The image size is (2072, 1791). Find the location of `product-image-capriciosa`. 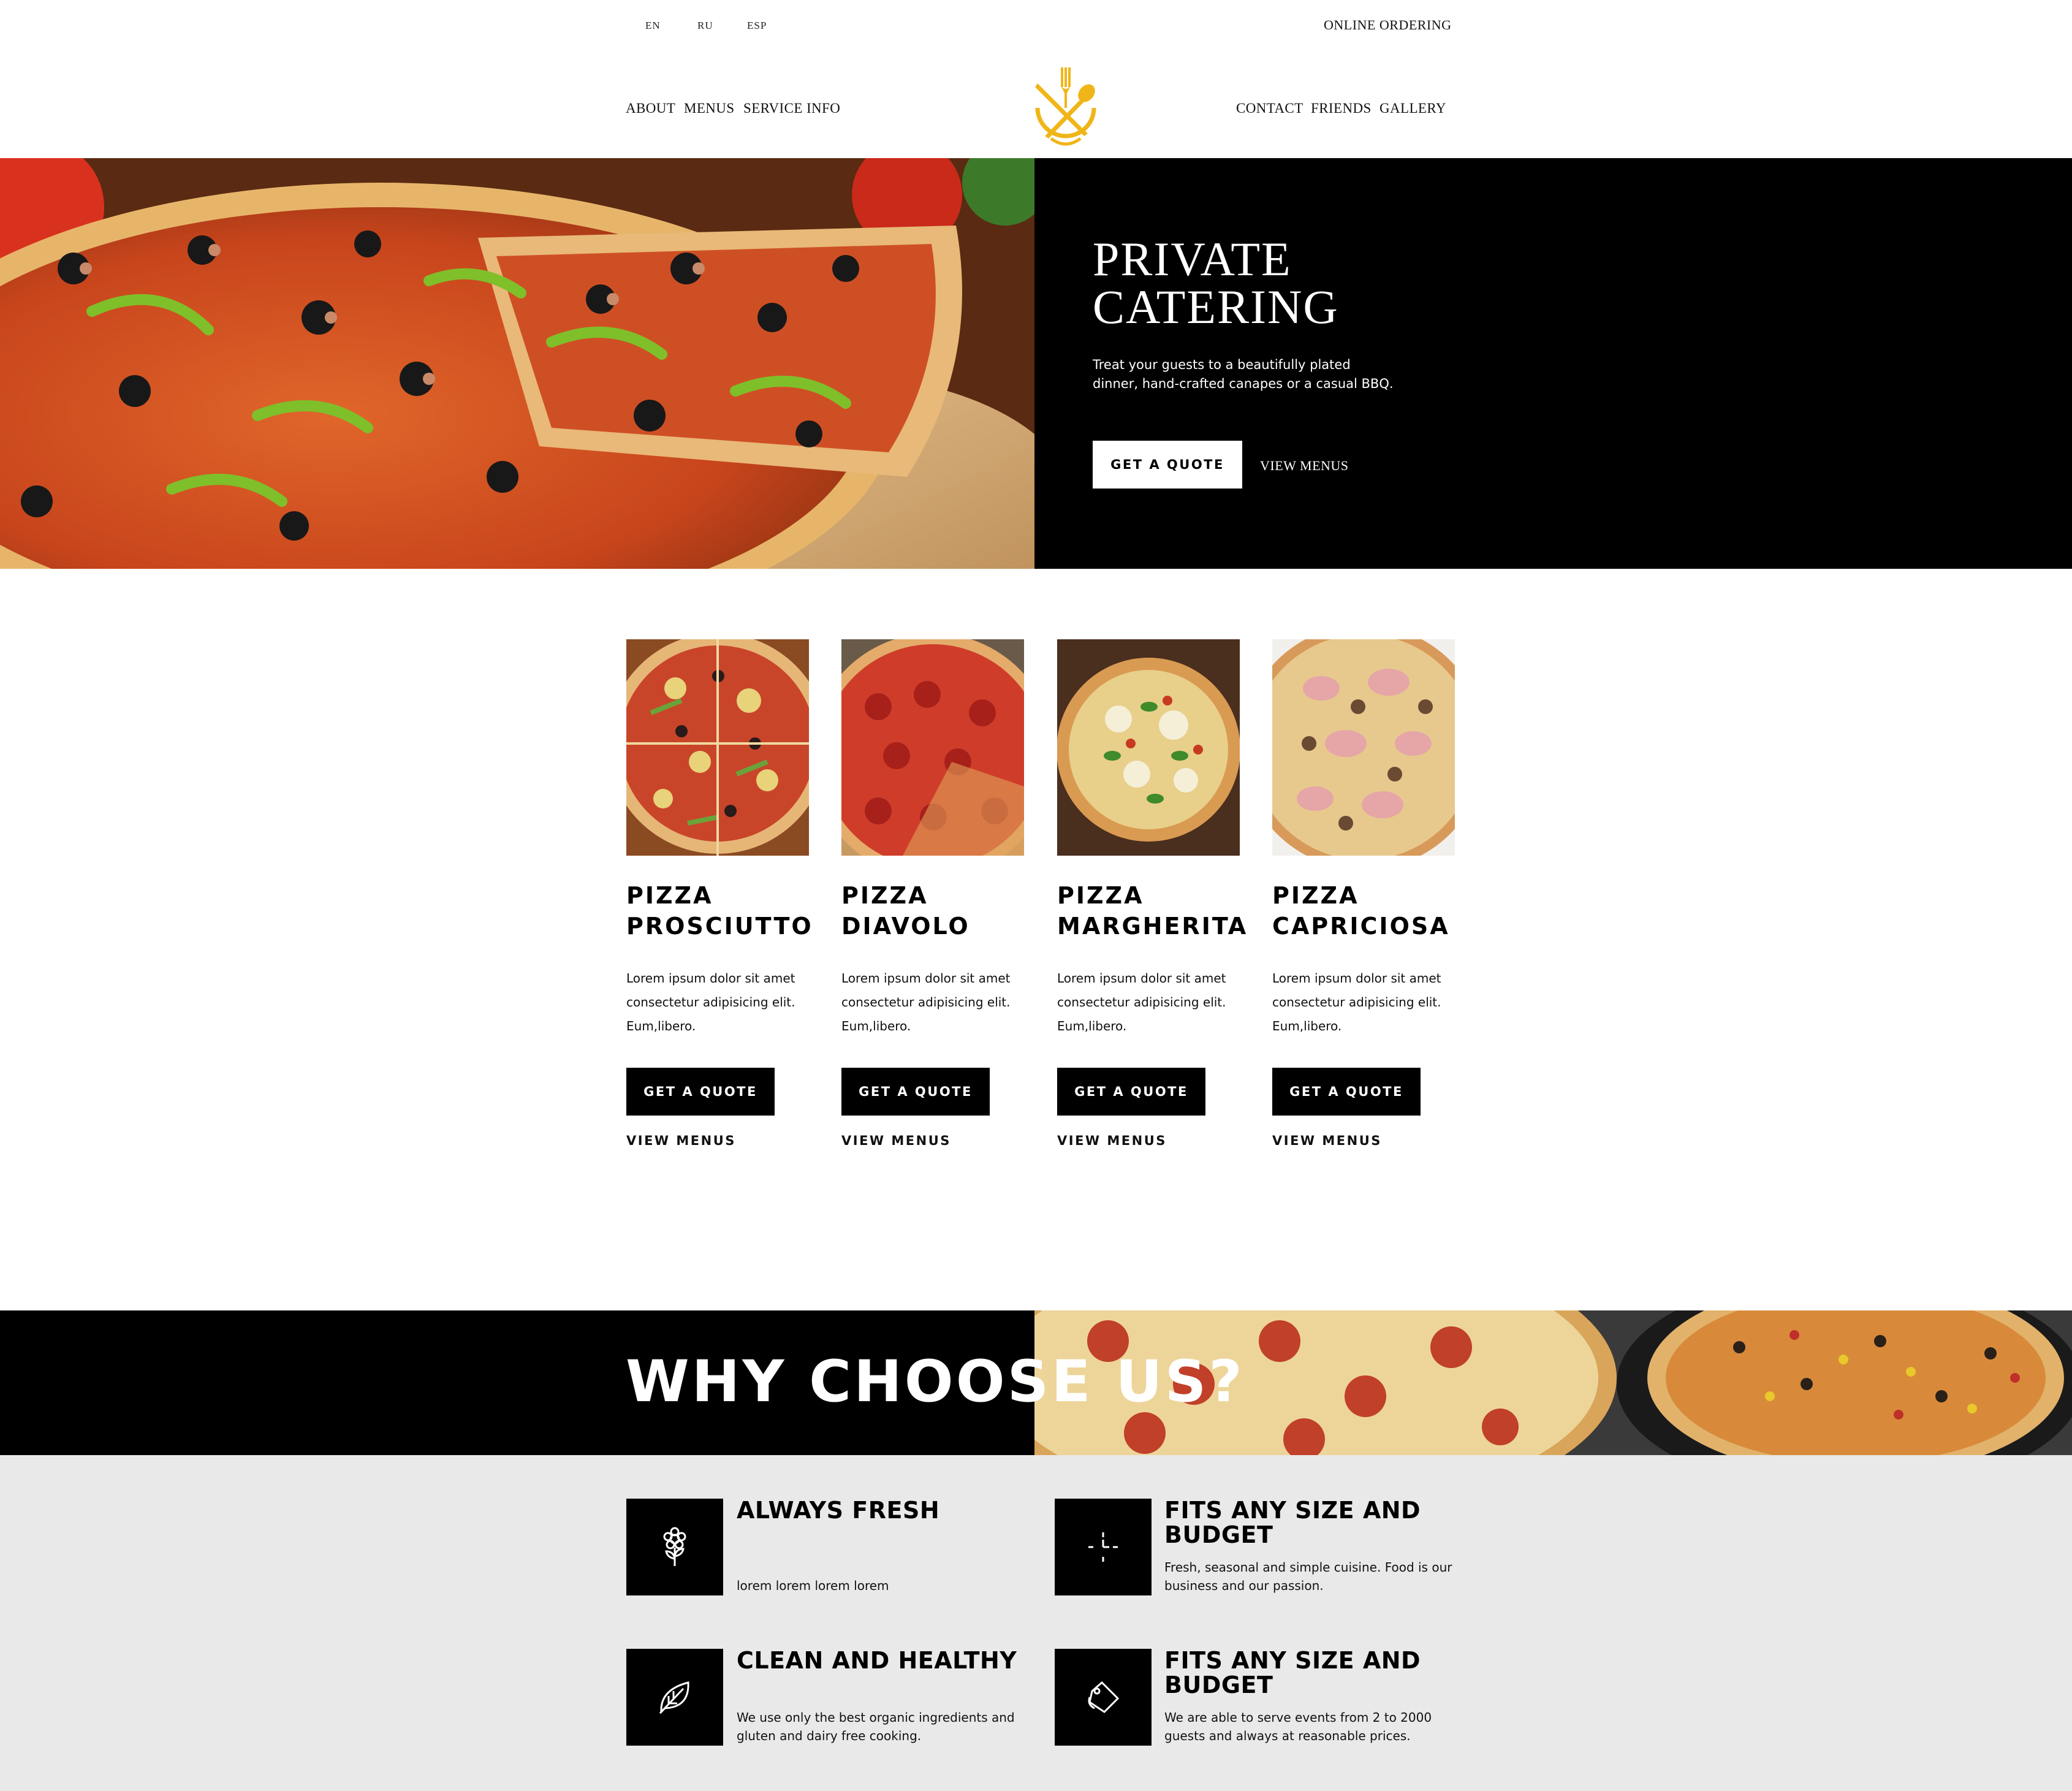

product-image-capriciosa is located at coordinates (1363, 747).